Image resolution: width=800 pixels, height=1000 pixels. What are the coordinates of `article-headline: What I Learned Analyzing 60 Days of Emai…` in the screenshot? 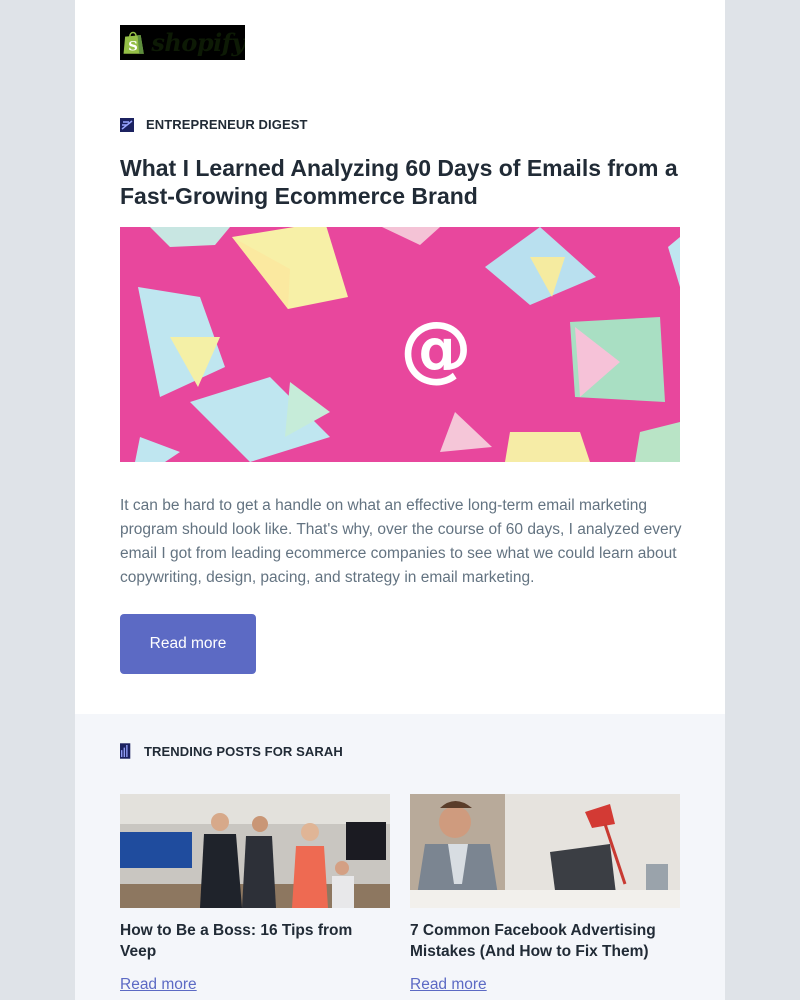 It's located at (402, 182).